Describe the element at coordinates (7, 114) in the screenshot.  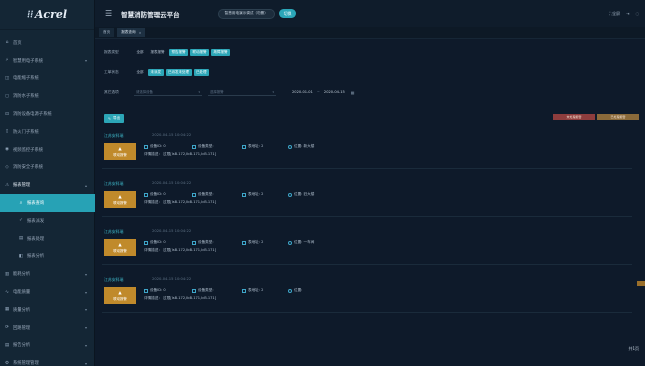
I see `plug-icon: ⊡` at that location.